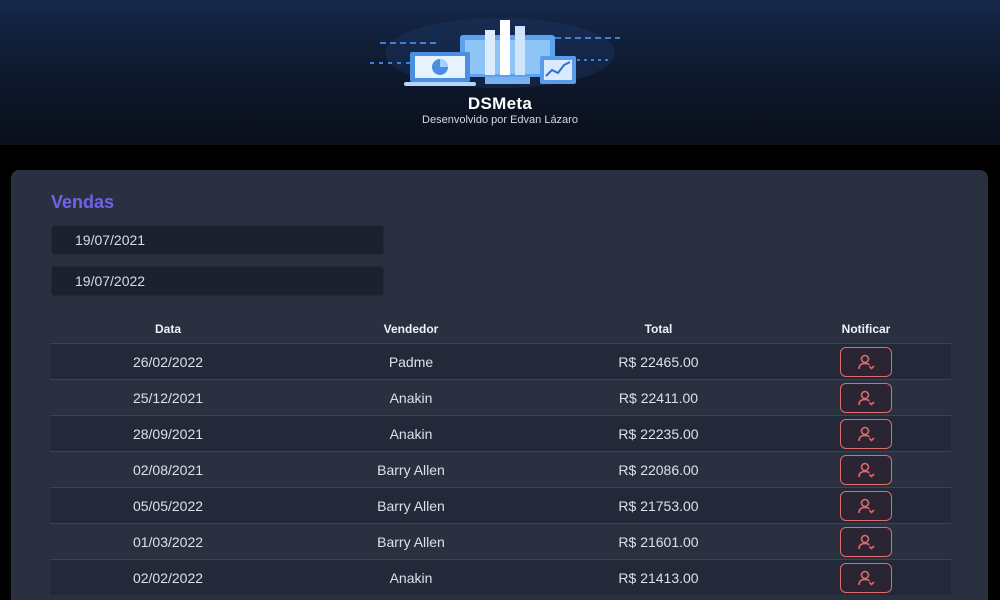  What do you see at coordinates (500, 577) in the screenshot?
I see `table-row: 02/02/2022 Anakin R$ 21413.00` at bounding box center [500, 577].